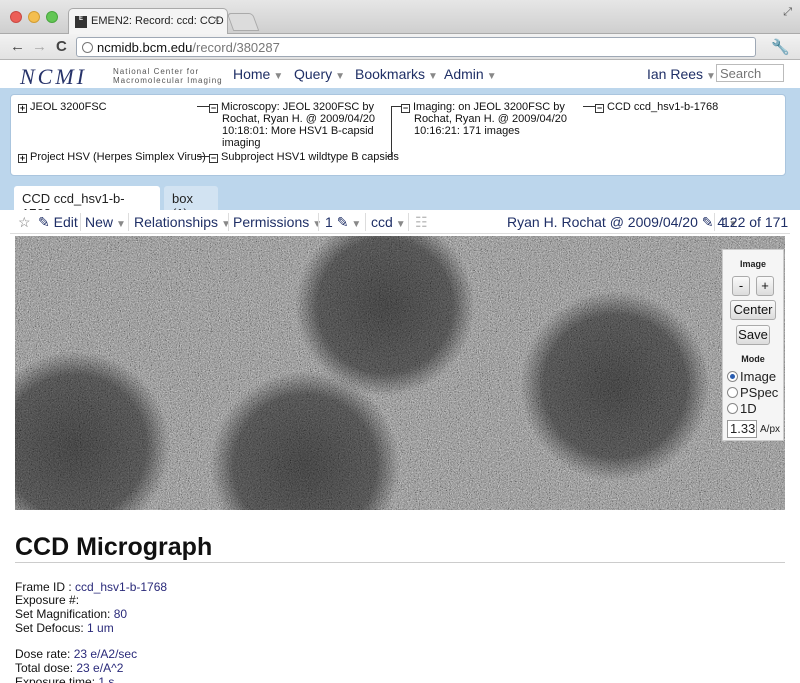  What do you see at coordinates (780, 47) in the screenshot?
I see `wrench-menu-icon: 🔧` at bounding box center [780, 47].